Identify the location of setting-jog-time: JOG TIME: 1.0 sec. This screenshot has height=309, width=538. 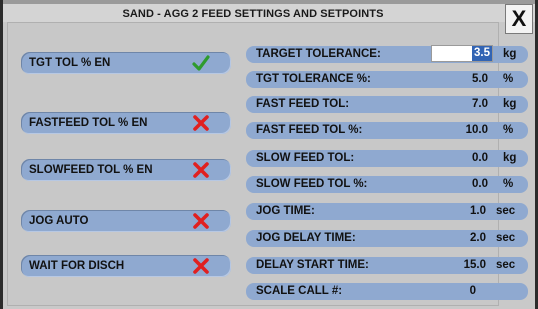
(387, 211).